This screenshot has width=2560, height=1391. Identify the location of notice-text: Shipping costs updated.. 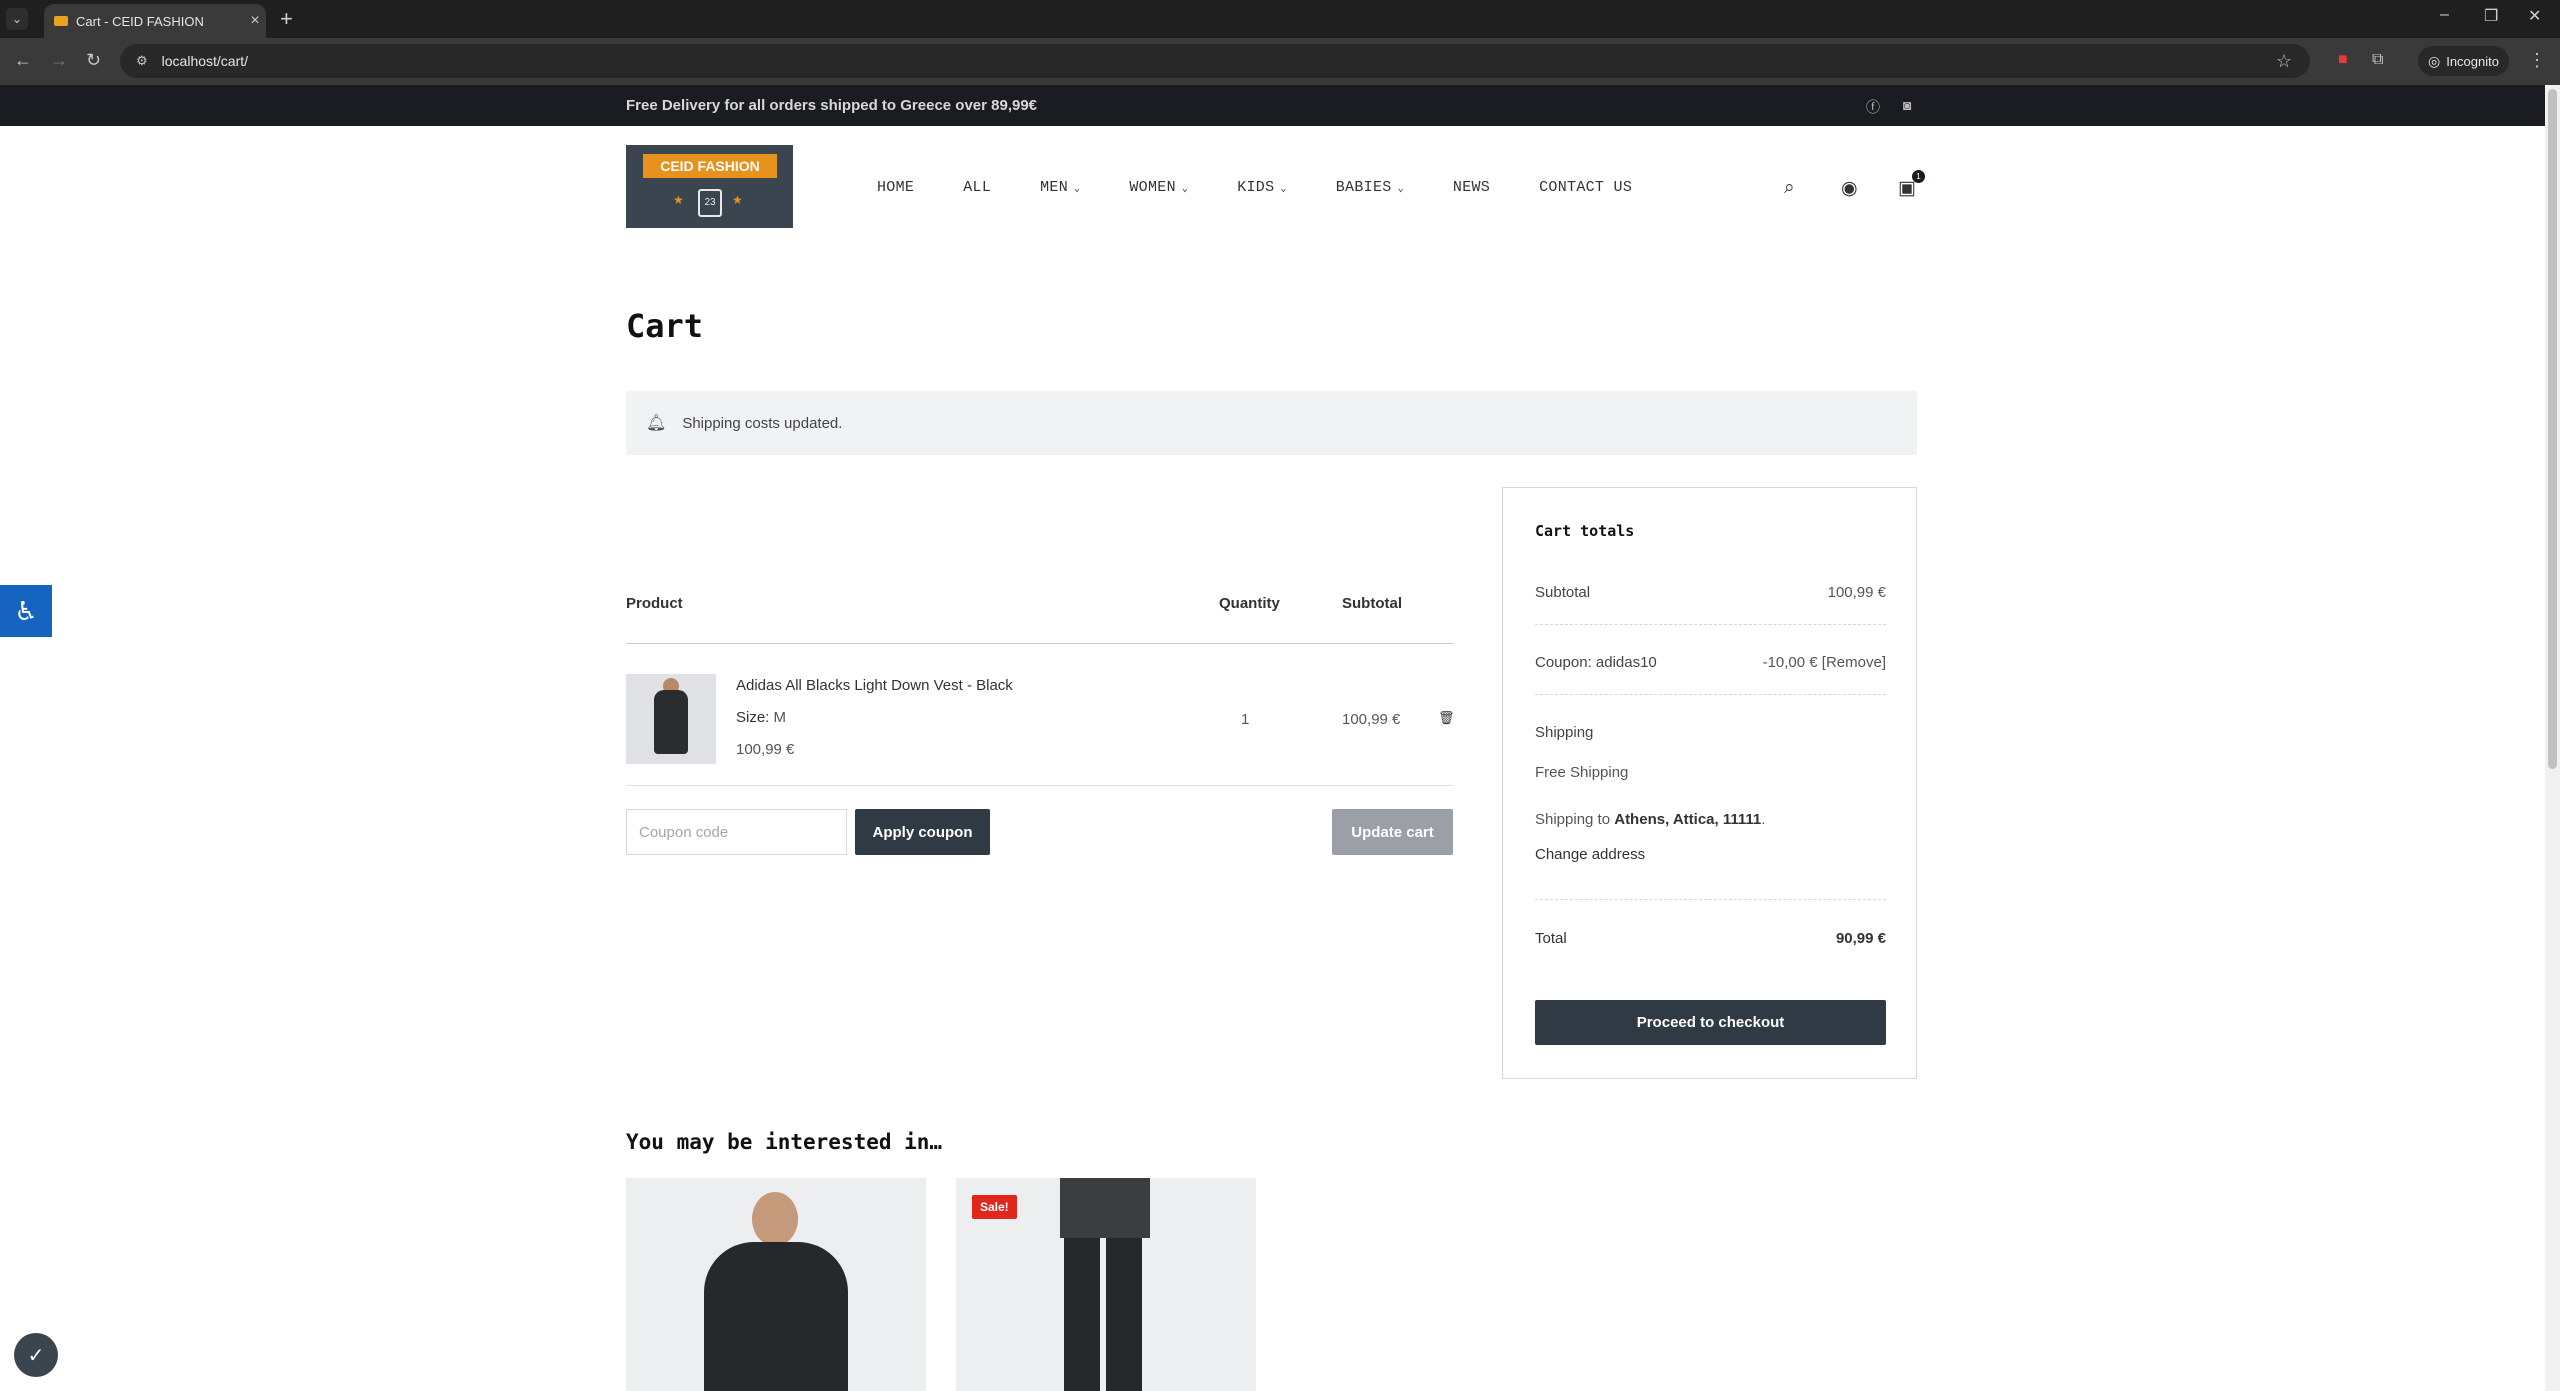
(762, 423).